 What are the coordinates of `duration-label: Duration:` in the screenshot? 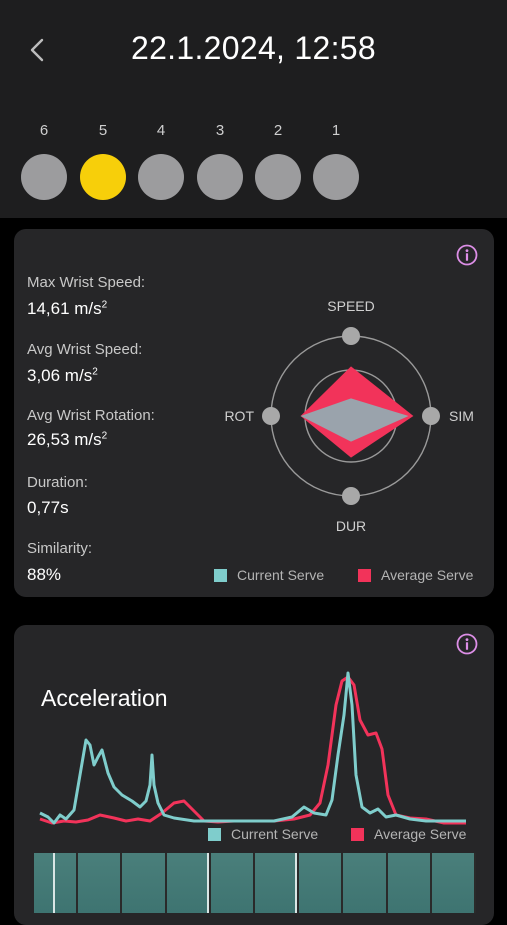 It's located at (57, 482).